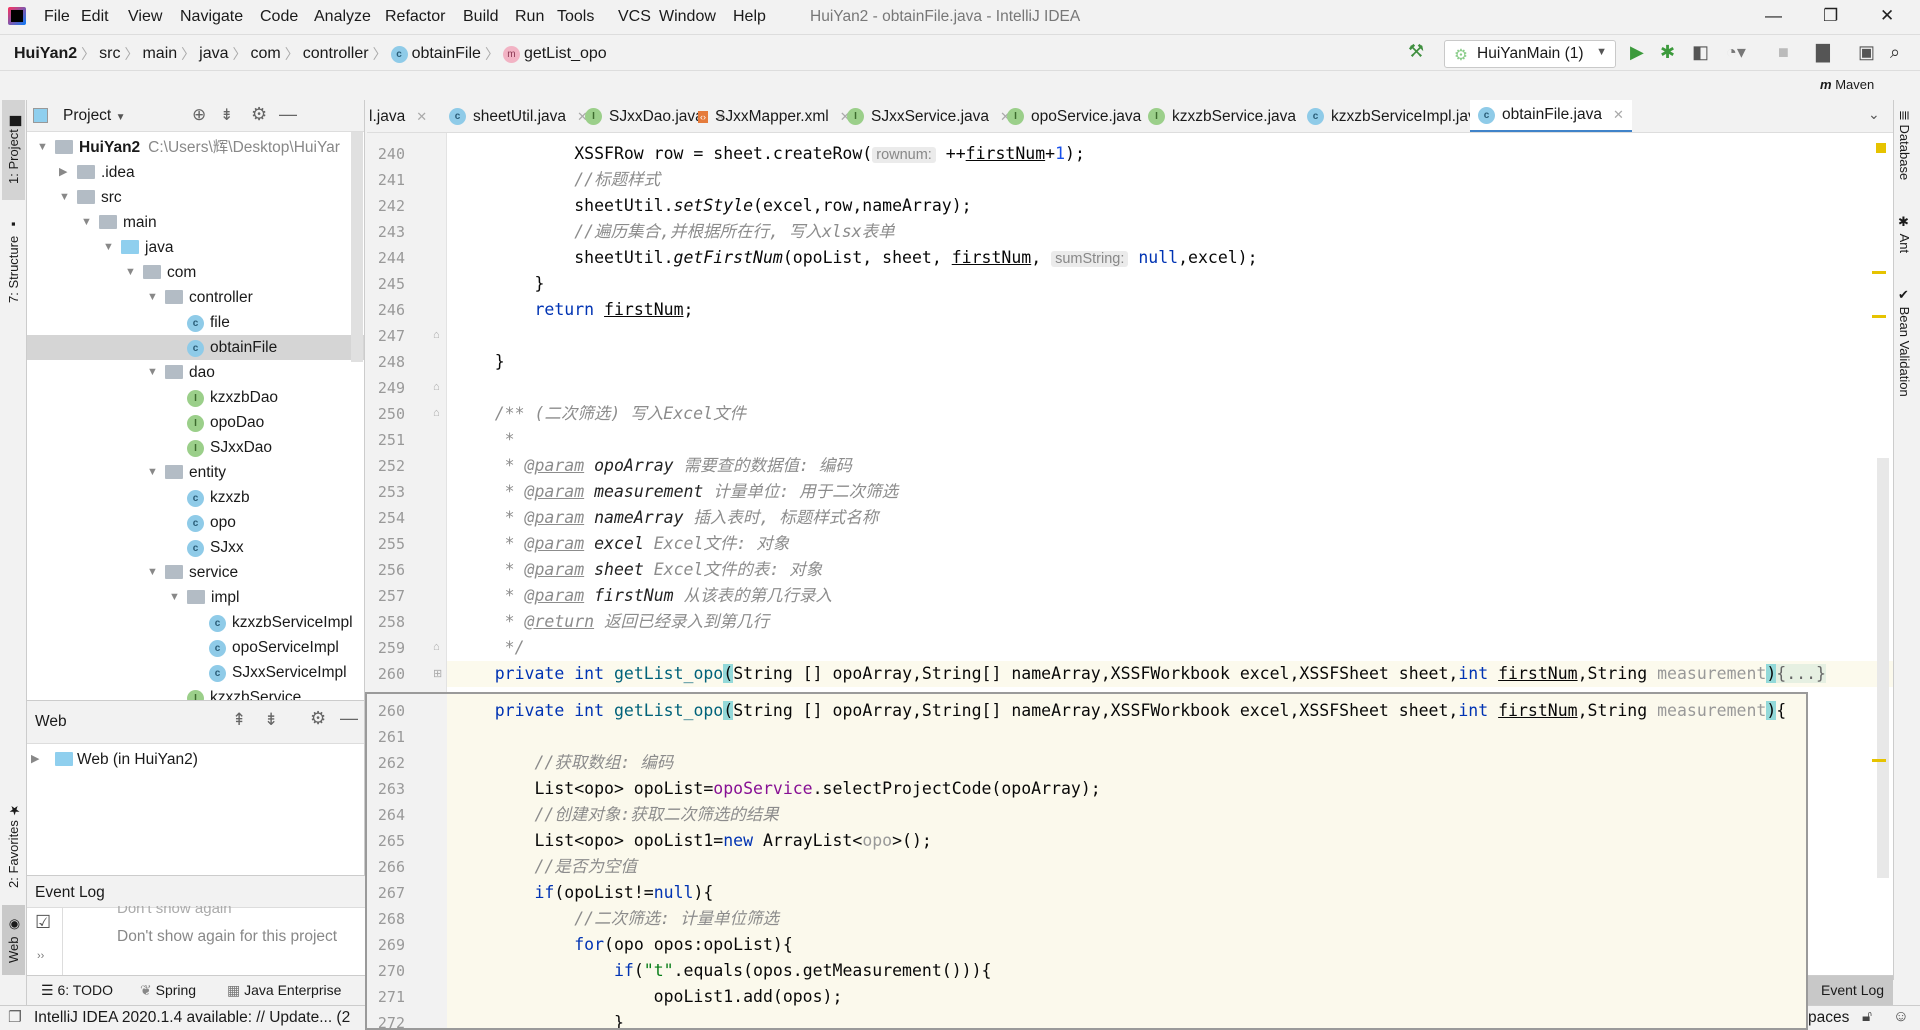  Describe the element at coordinates (574, 310) in the screenshot. I see `code-line: return firstNum;` at that location.